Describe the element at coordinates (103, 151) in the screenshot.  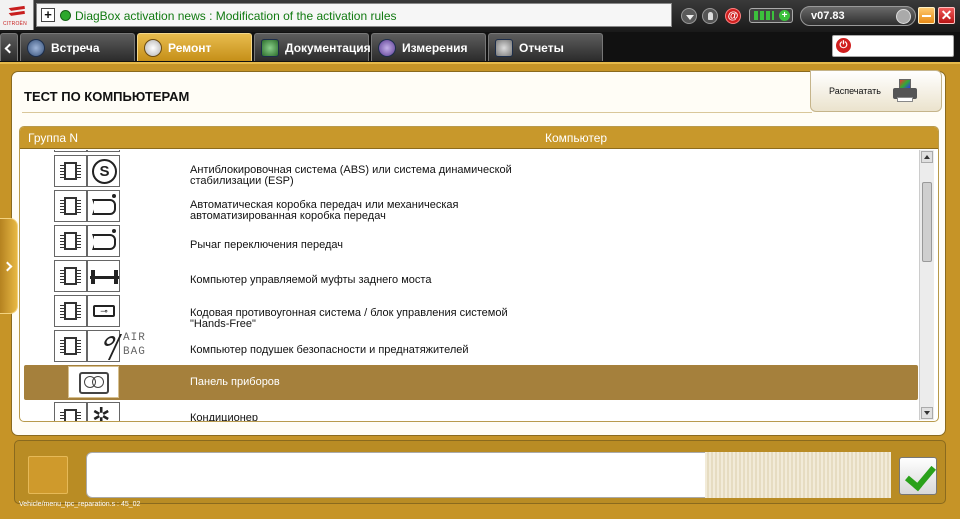
I see `system-icon` at that location.